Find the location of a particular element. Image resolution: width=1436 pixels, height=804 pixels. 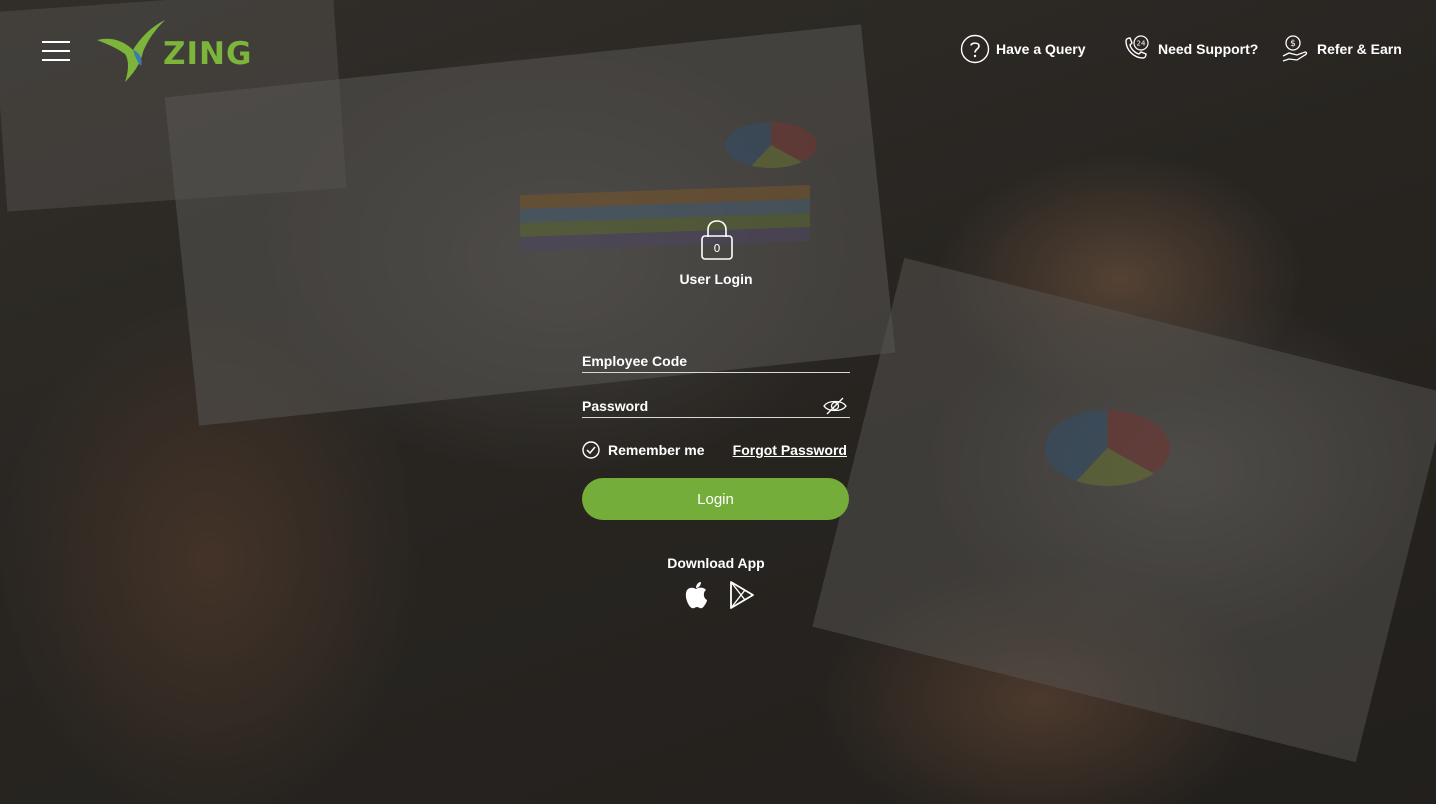

phone-24-icon: 24 is located at coordinates (1137, 47).